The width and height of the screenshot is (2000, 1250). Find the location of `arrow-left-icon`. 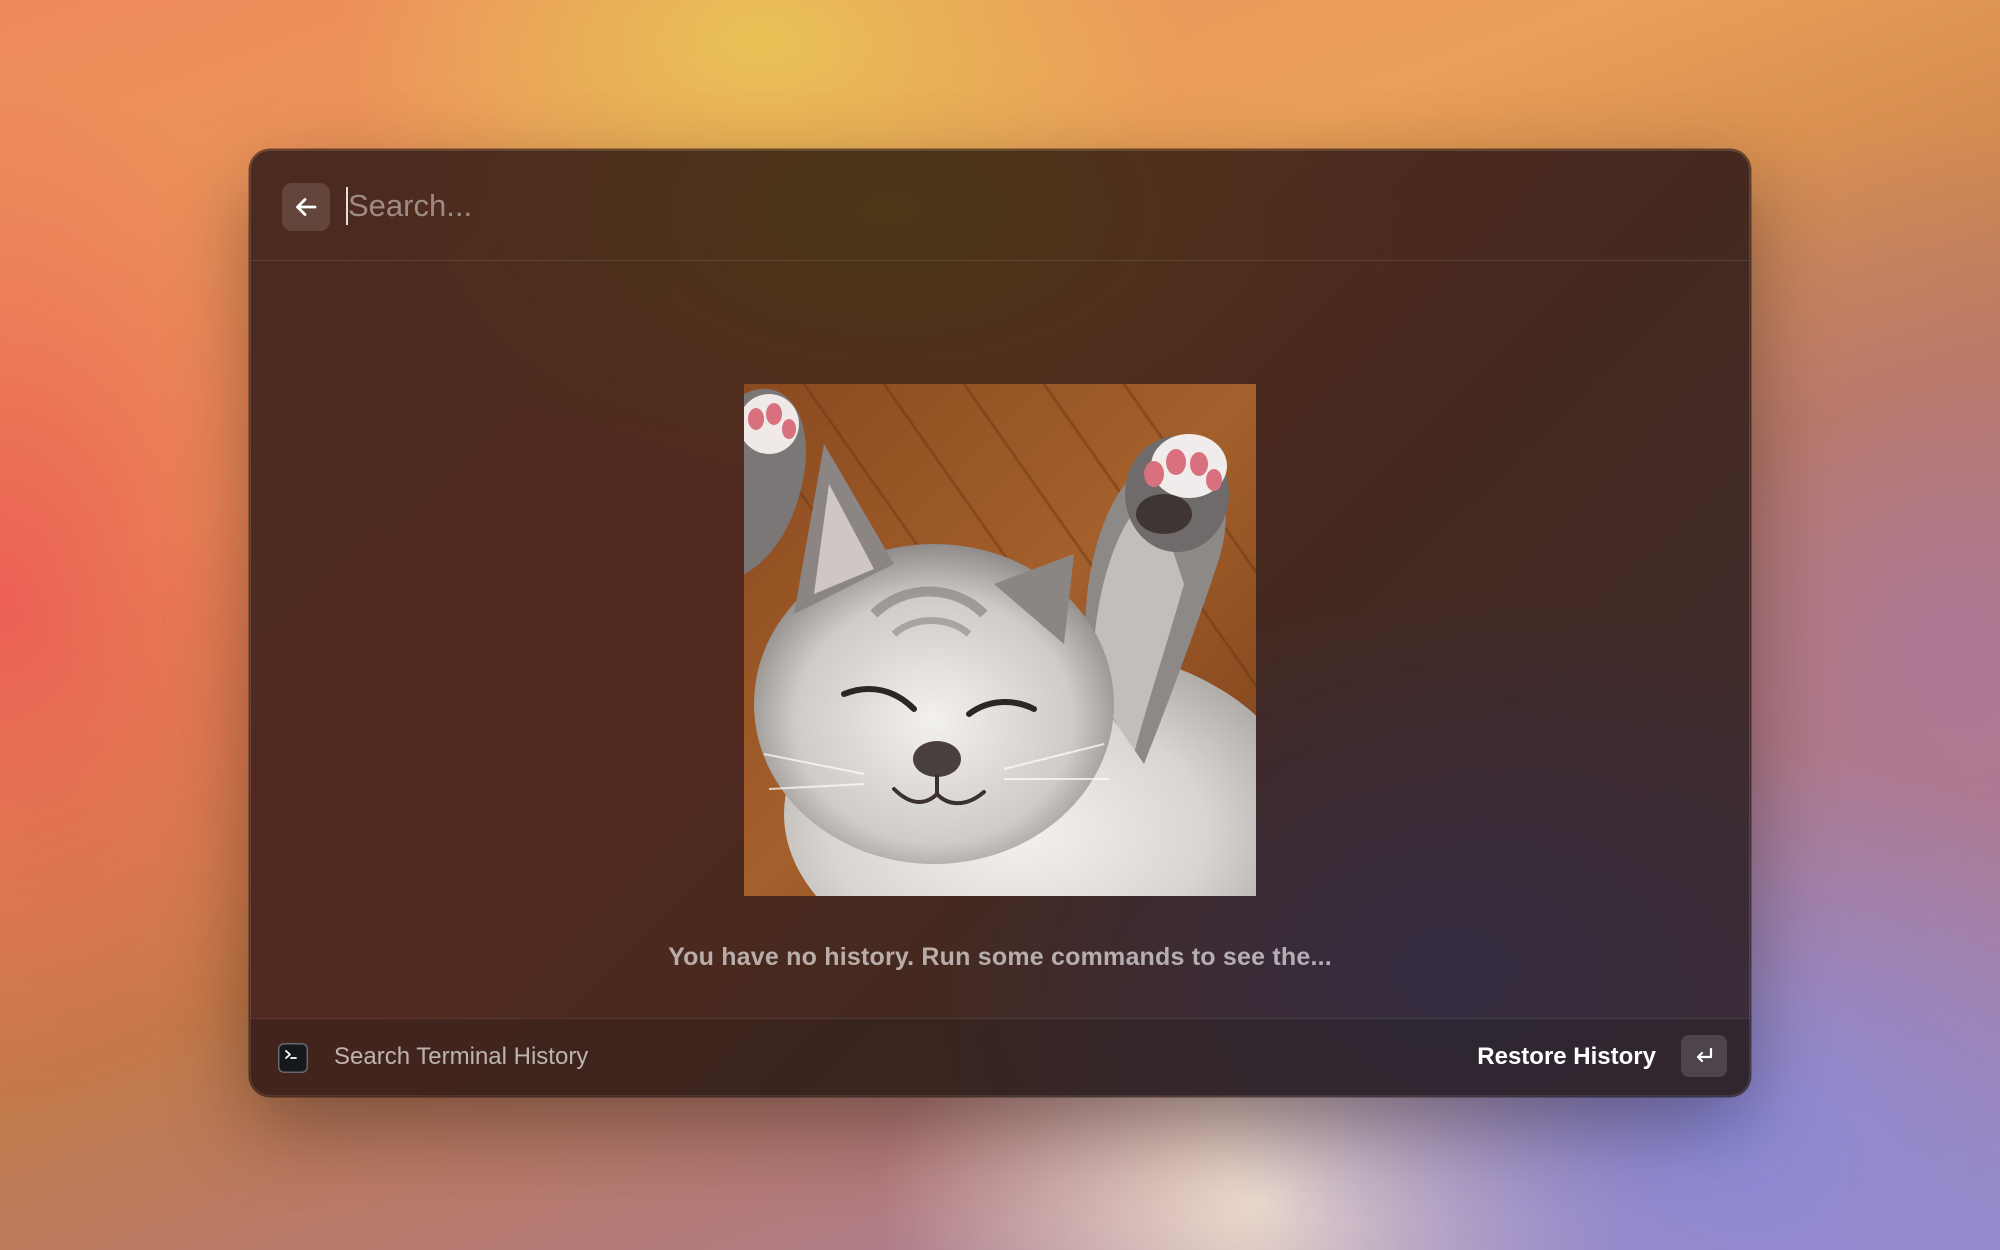

arrow-left-icon is located at coordinates (306, 207).